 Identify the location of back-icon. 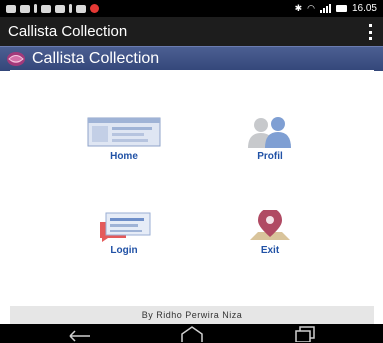
(80, 334).